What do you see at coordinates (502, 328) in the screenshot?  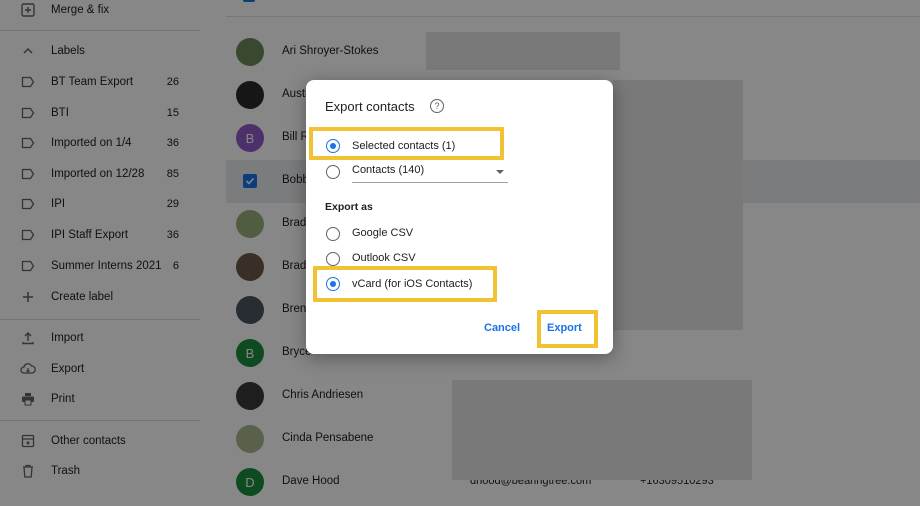 I see `cancel-button: Cancel` at bounding box center [502, 328].